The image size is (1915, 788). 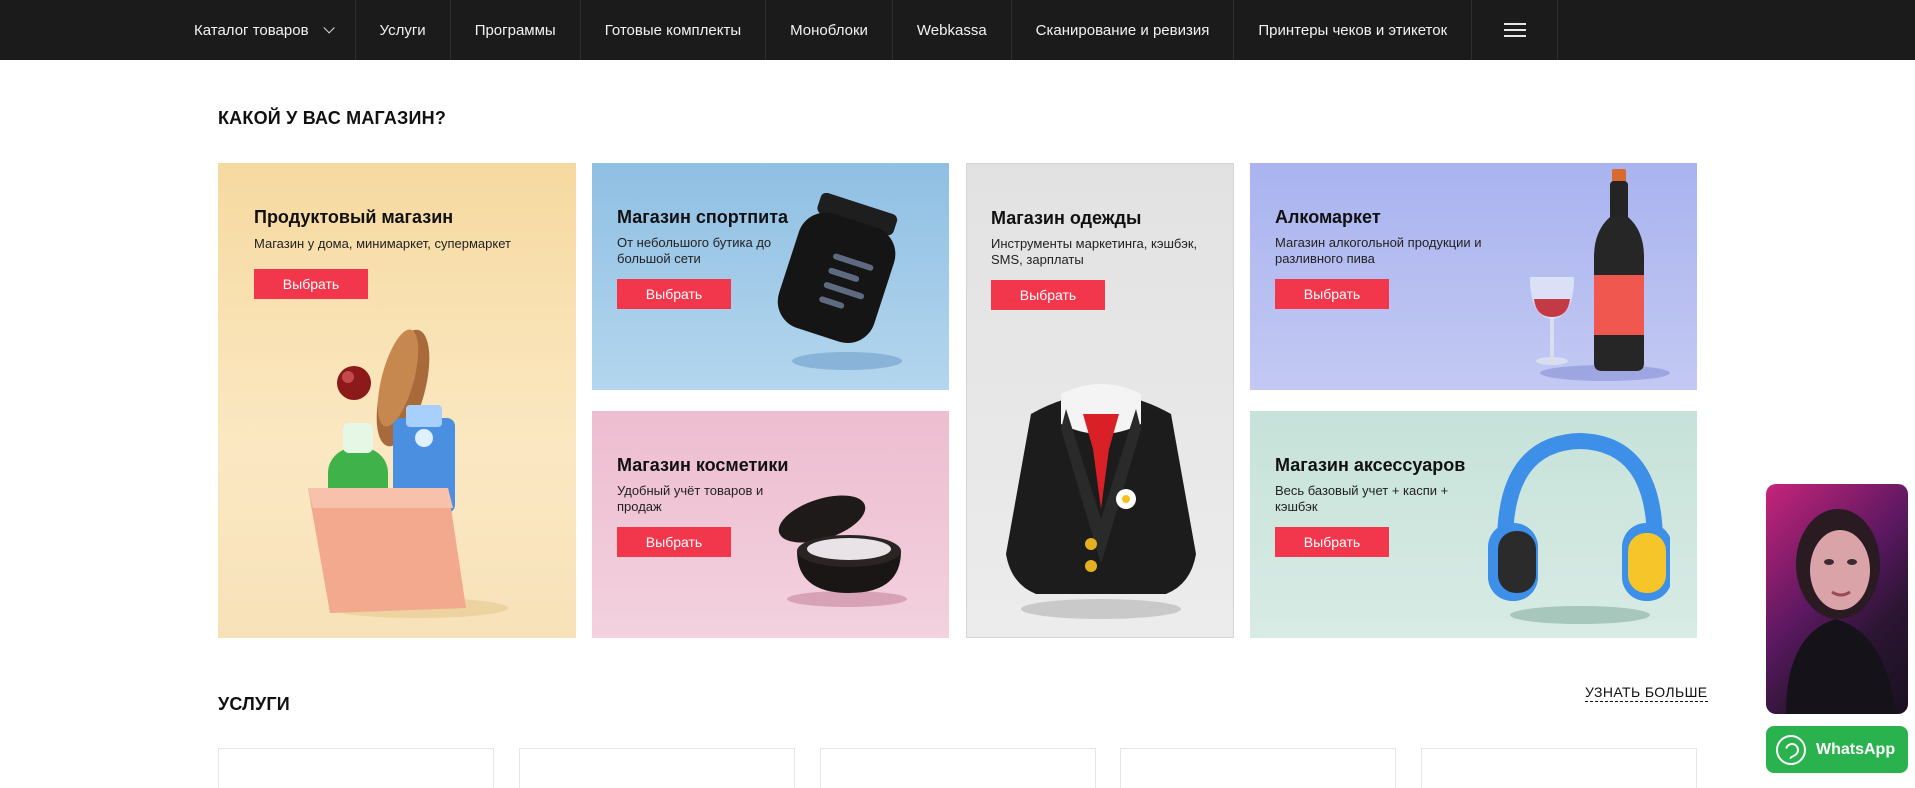 I want to click on section-title-services: УСЛУГИ, so click(x=254, y=704).